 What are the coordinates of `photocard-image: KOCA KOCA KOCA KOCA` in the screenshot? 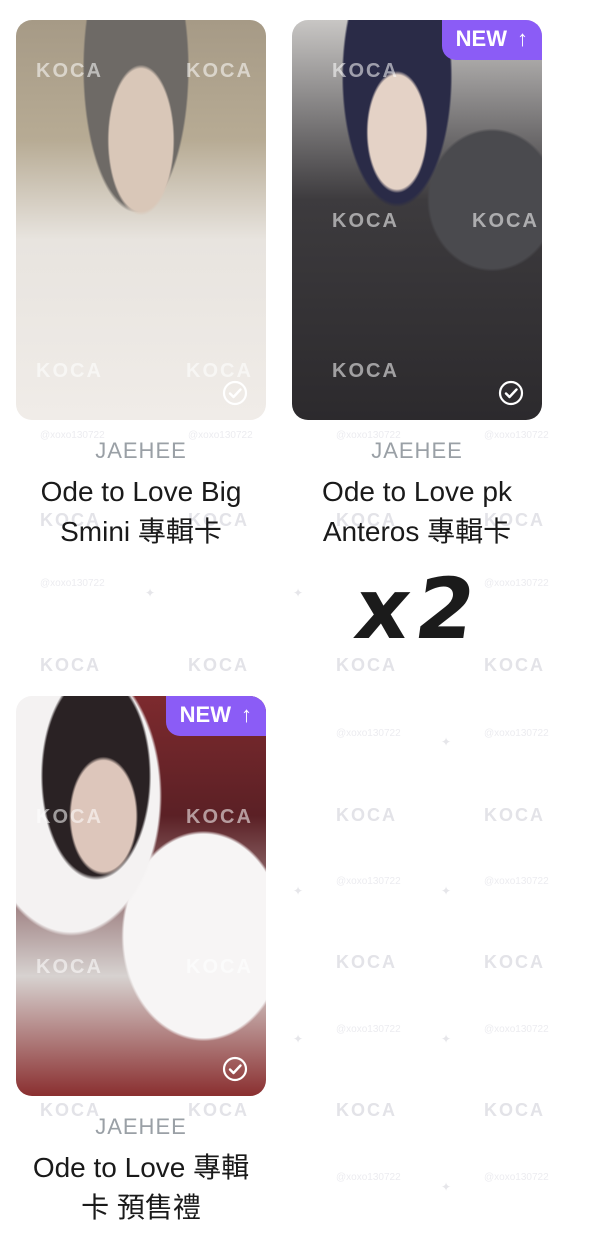 It's located at (141, 220).